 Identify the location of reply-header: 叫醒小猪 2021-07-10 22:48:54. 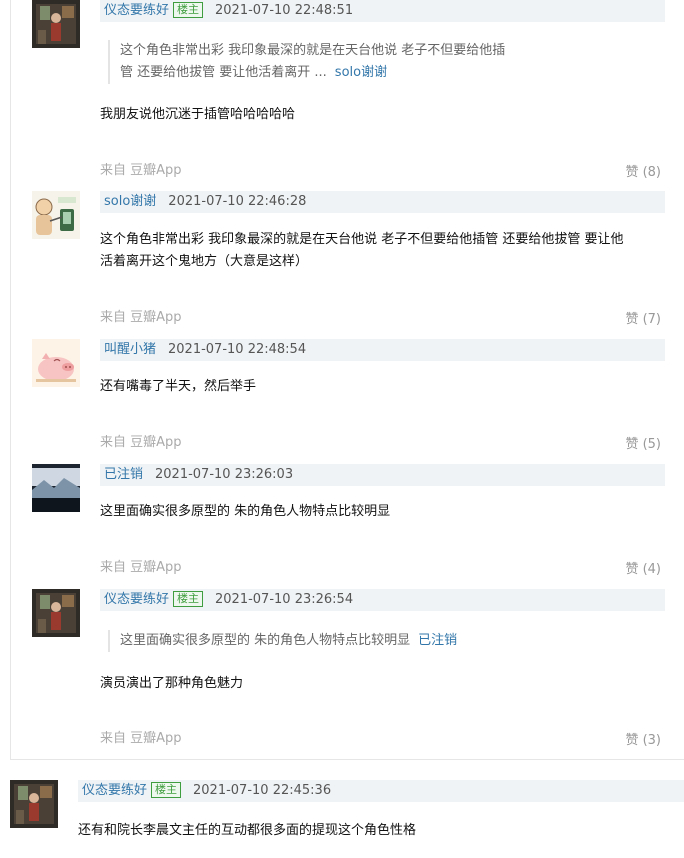
(382, 350).